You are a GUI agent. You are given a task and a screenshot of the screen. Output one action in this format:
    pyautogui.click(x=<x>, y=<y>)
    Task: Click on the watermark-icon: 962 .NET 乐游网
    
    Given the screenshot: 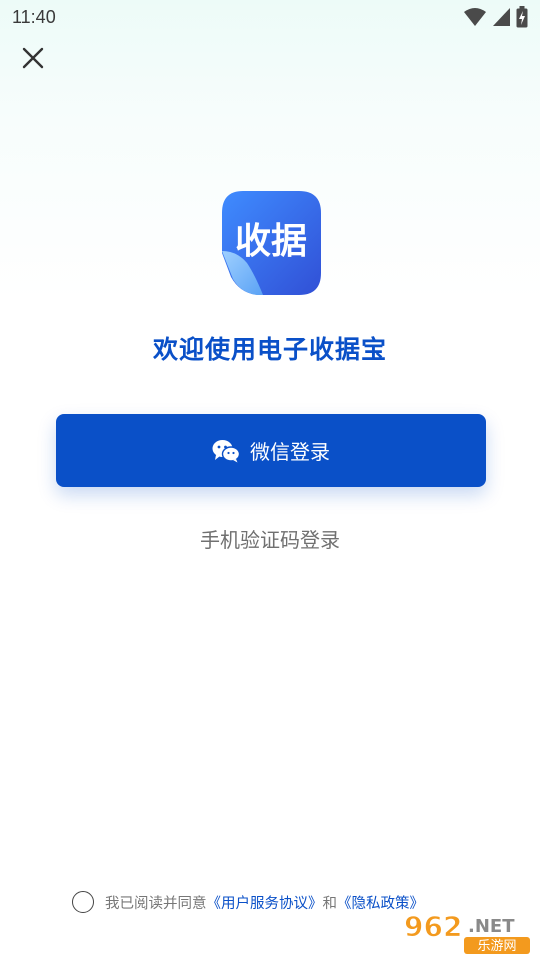 What is the action you would take?
    pyautogui.click(x=467, y=932)
    